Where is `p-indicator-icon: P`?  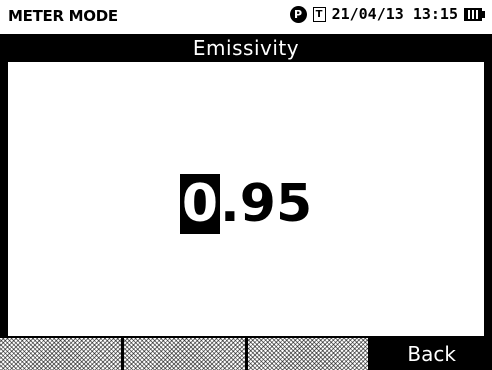 p-indicator-icon: P is located at coordinates (298, 14).